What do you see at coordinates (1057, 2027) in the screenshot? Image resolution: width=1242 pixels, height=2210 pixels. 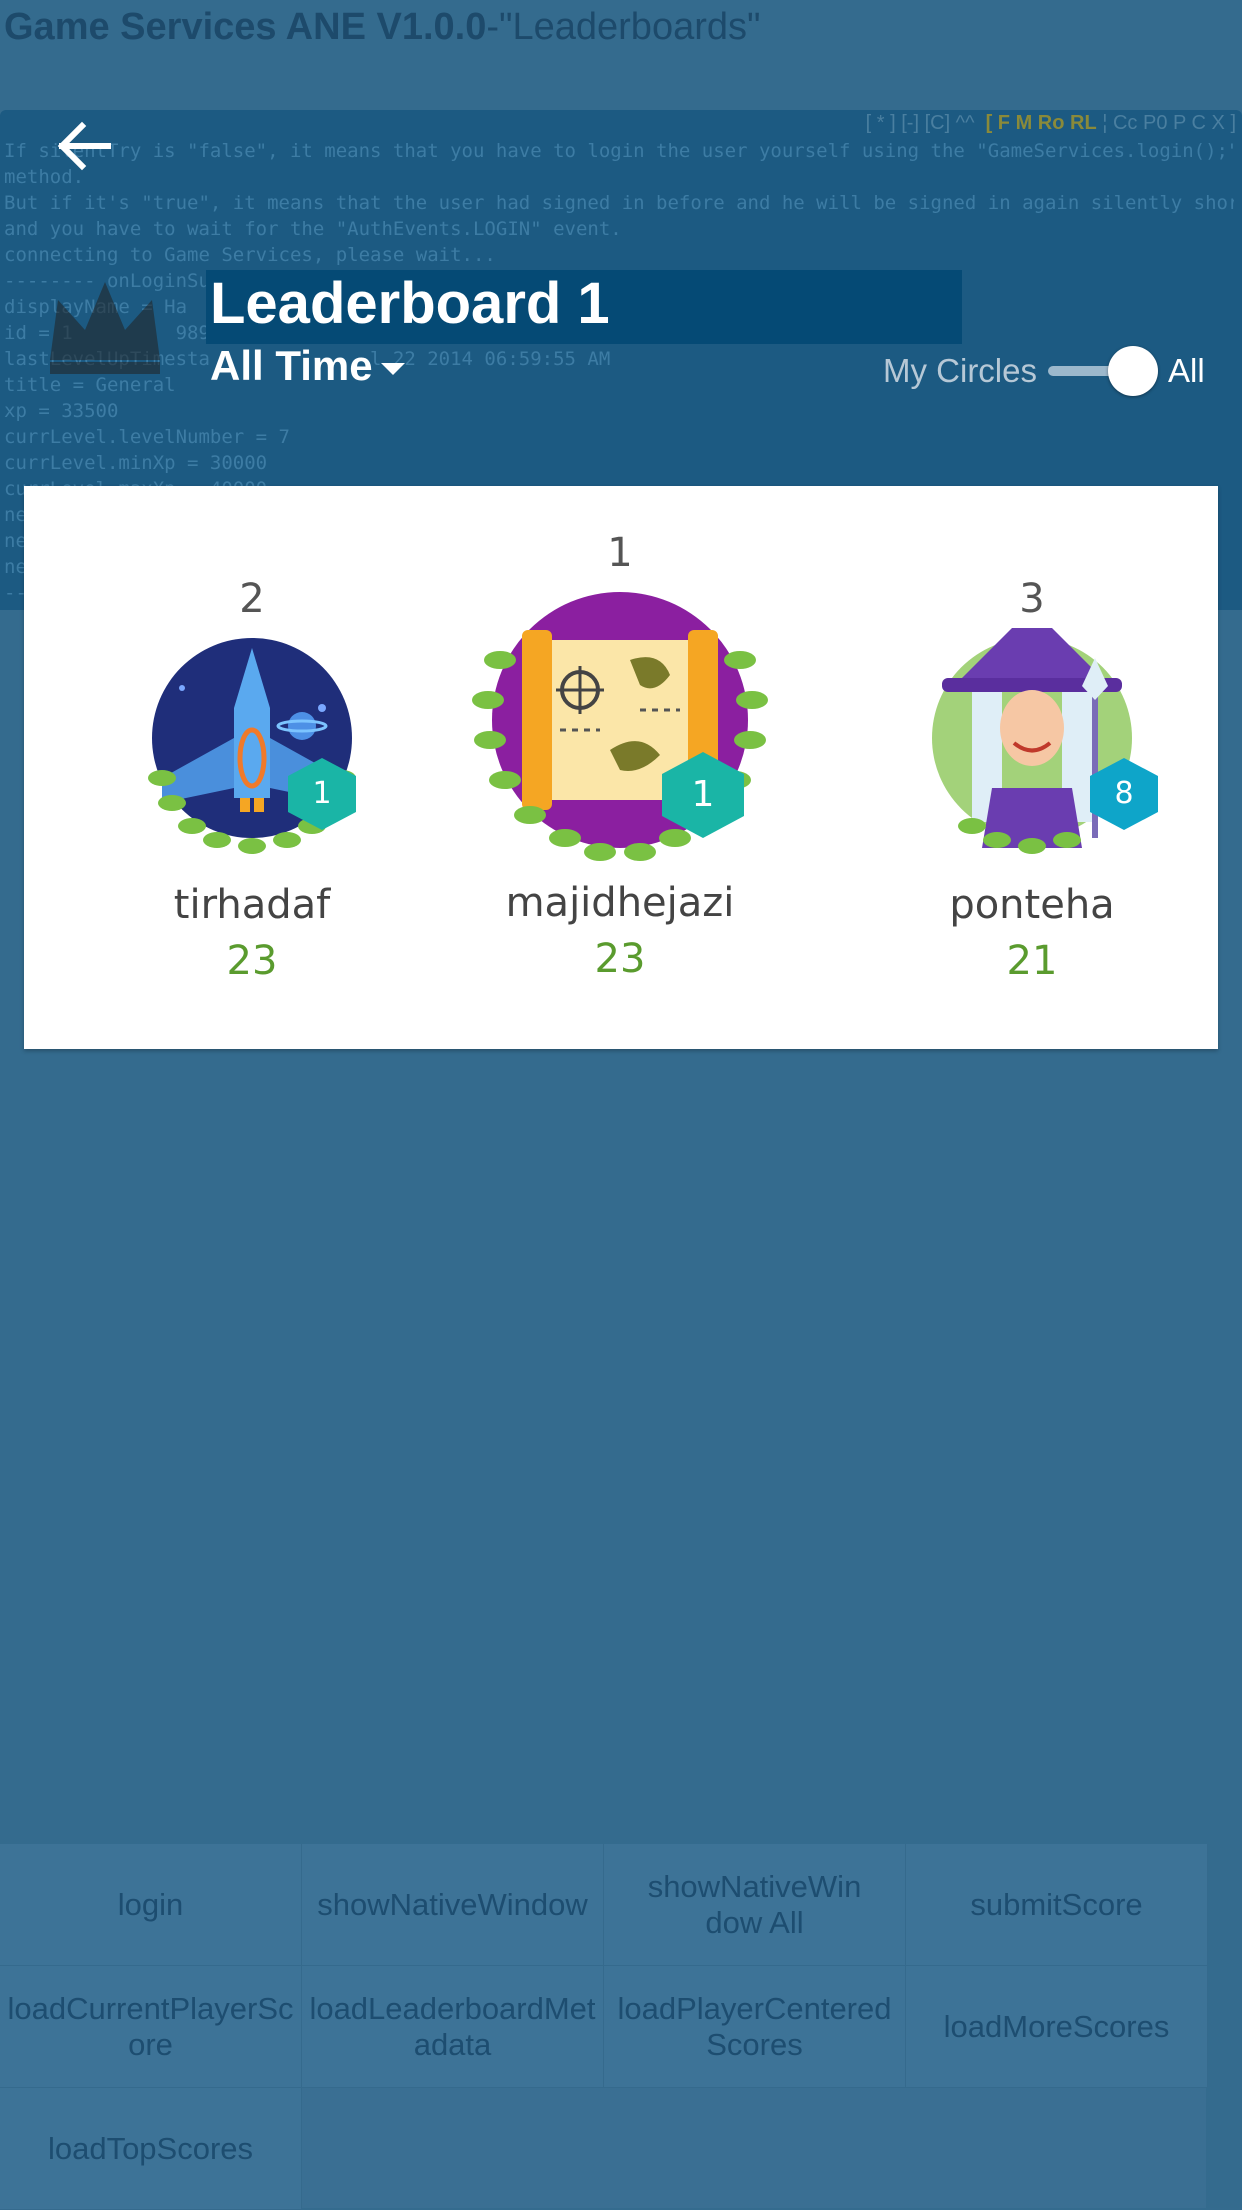 I see `load-more-scores-button: loadMoreScores` at bounding box center [1057, 2027].